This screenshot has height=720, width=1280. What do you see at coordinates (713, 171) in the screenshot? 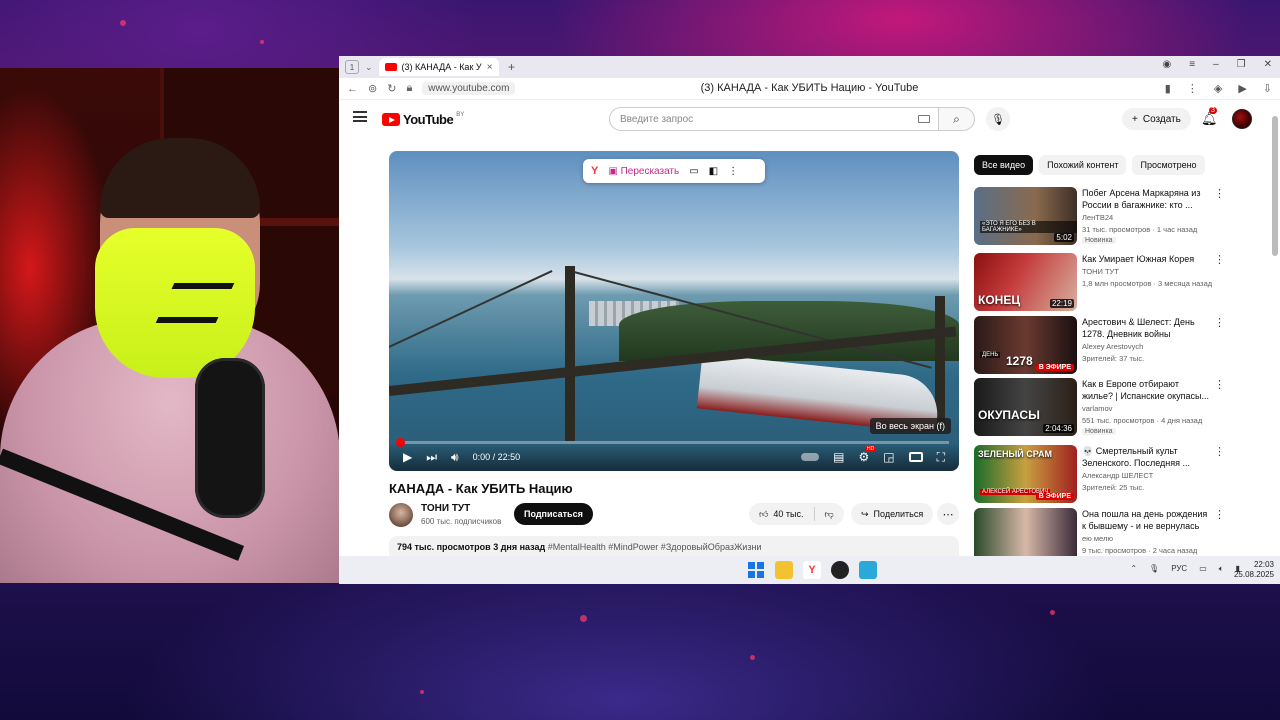
I see `picture-in-picture-icon: ◧` at bounding box center [713, 171].